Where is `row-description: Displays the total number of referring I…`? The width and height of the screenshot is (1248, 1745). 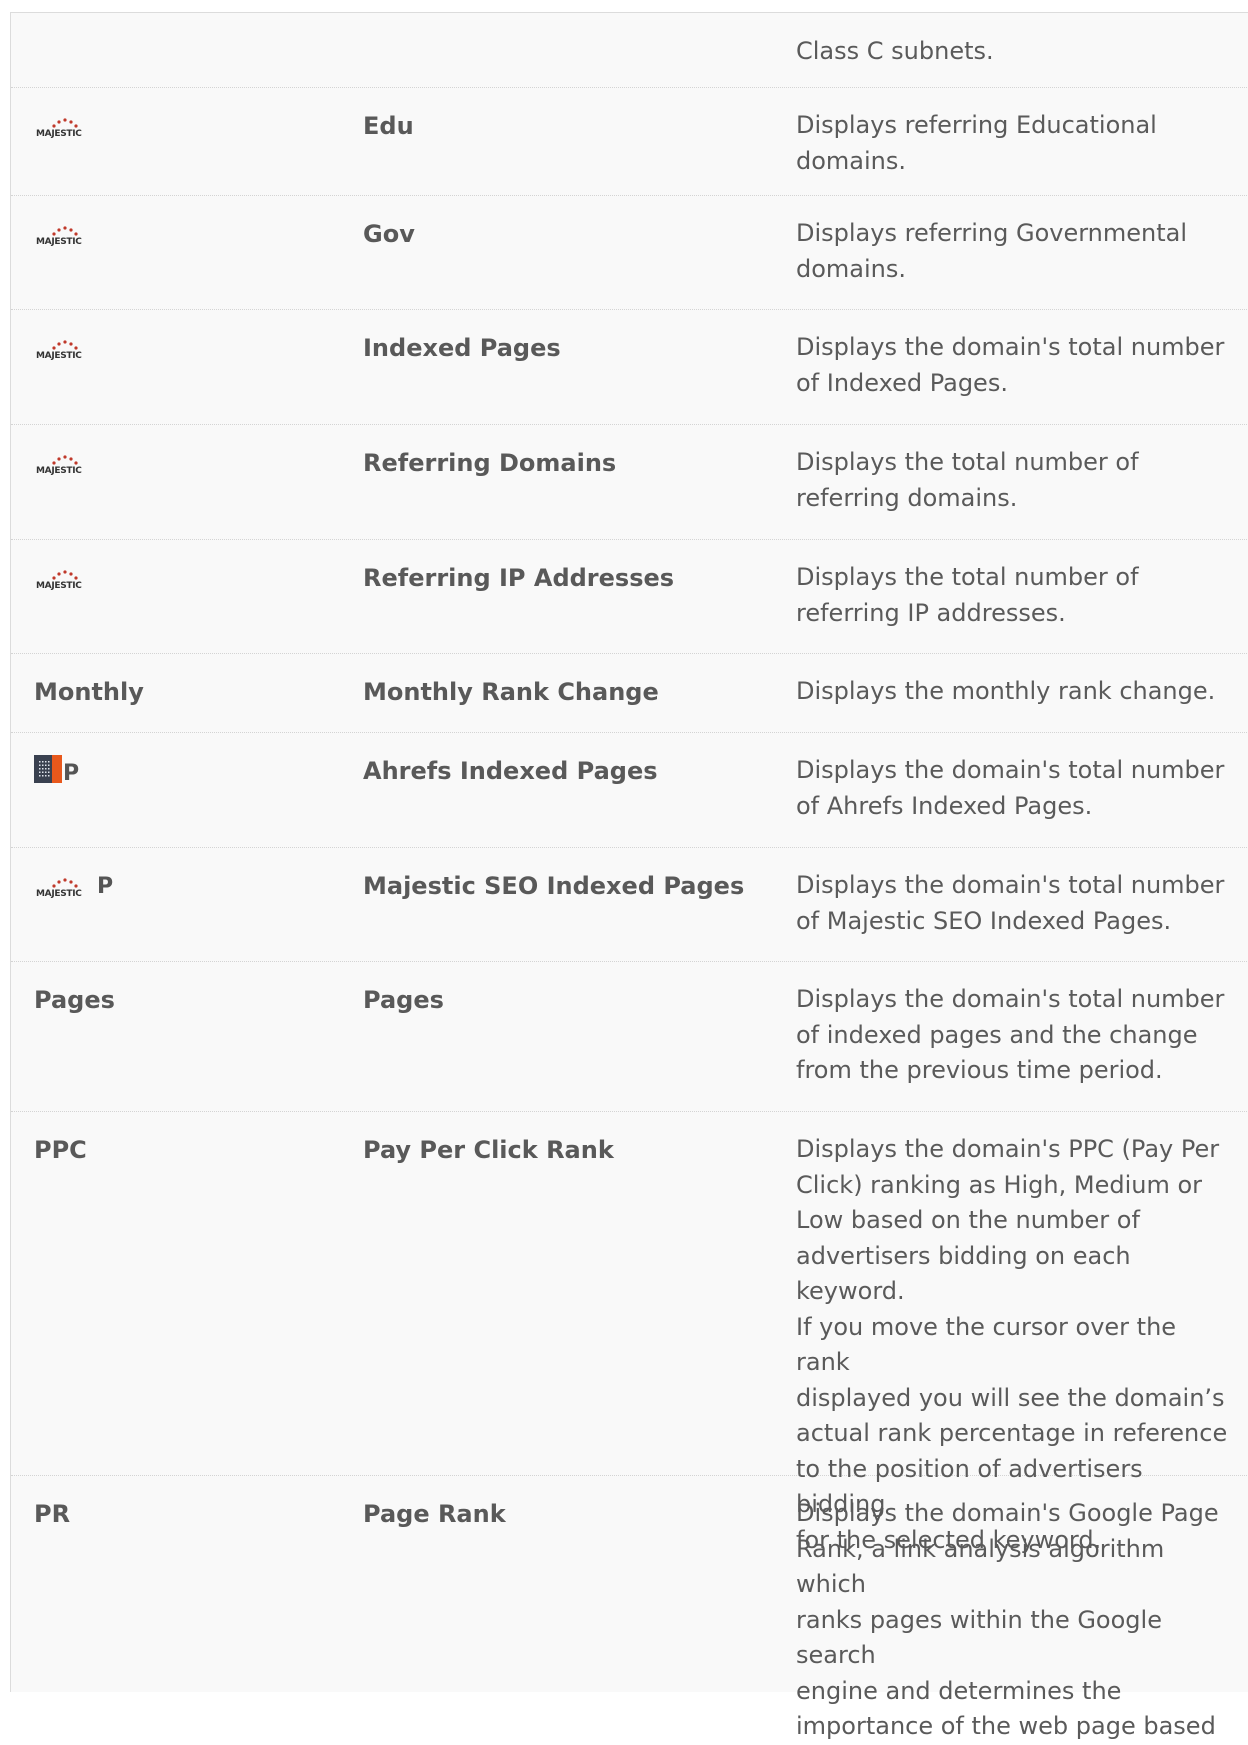 row-description: Displays the total number of referring I… is located at coordinates (967, 595).